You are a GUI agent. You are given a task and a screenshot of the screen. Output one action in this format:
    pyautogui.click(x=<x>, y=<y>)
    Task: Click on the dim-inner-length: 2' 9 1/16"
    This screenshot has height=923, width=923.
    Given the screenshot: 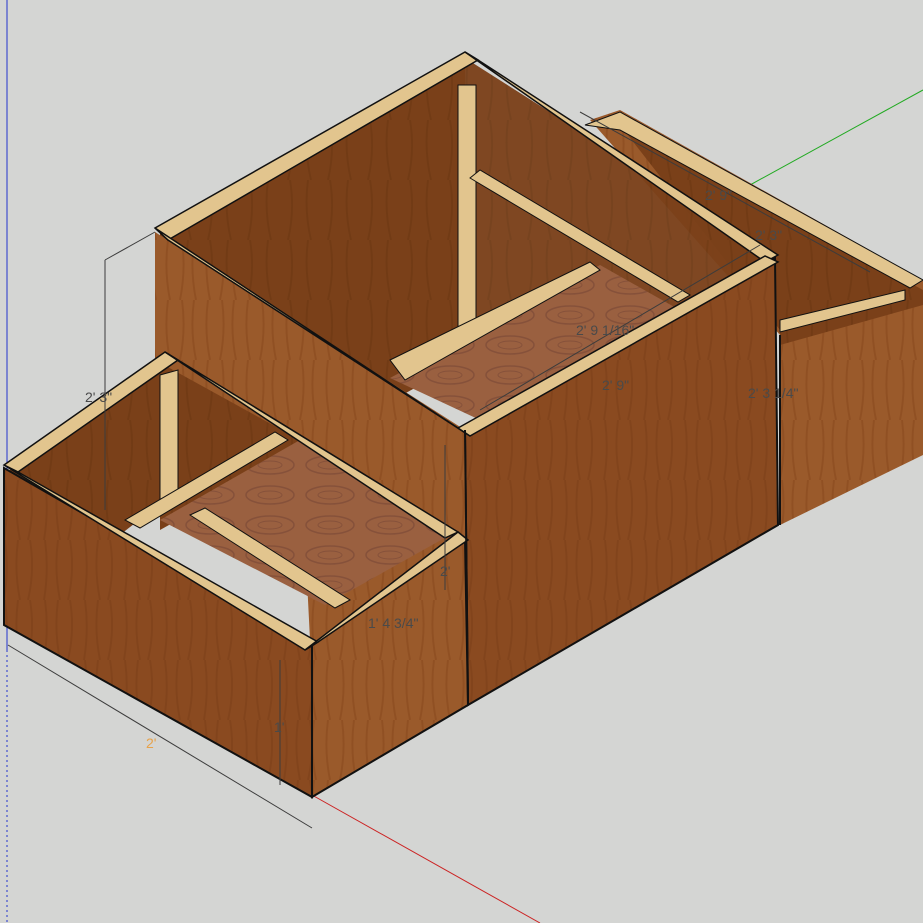 What is the action you would take?
    pyautogui.click(x=605, y=330)
    